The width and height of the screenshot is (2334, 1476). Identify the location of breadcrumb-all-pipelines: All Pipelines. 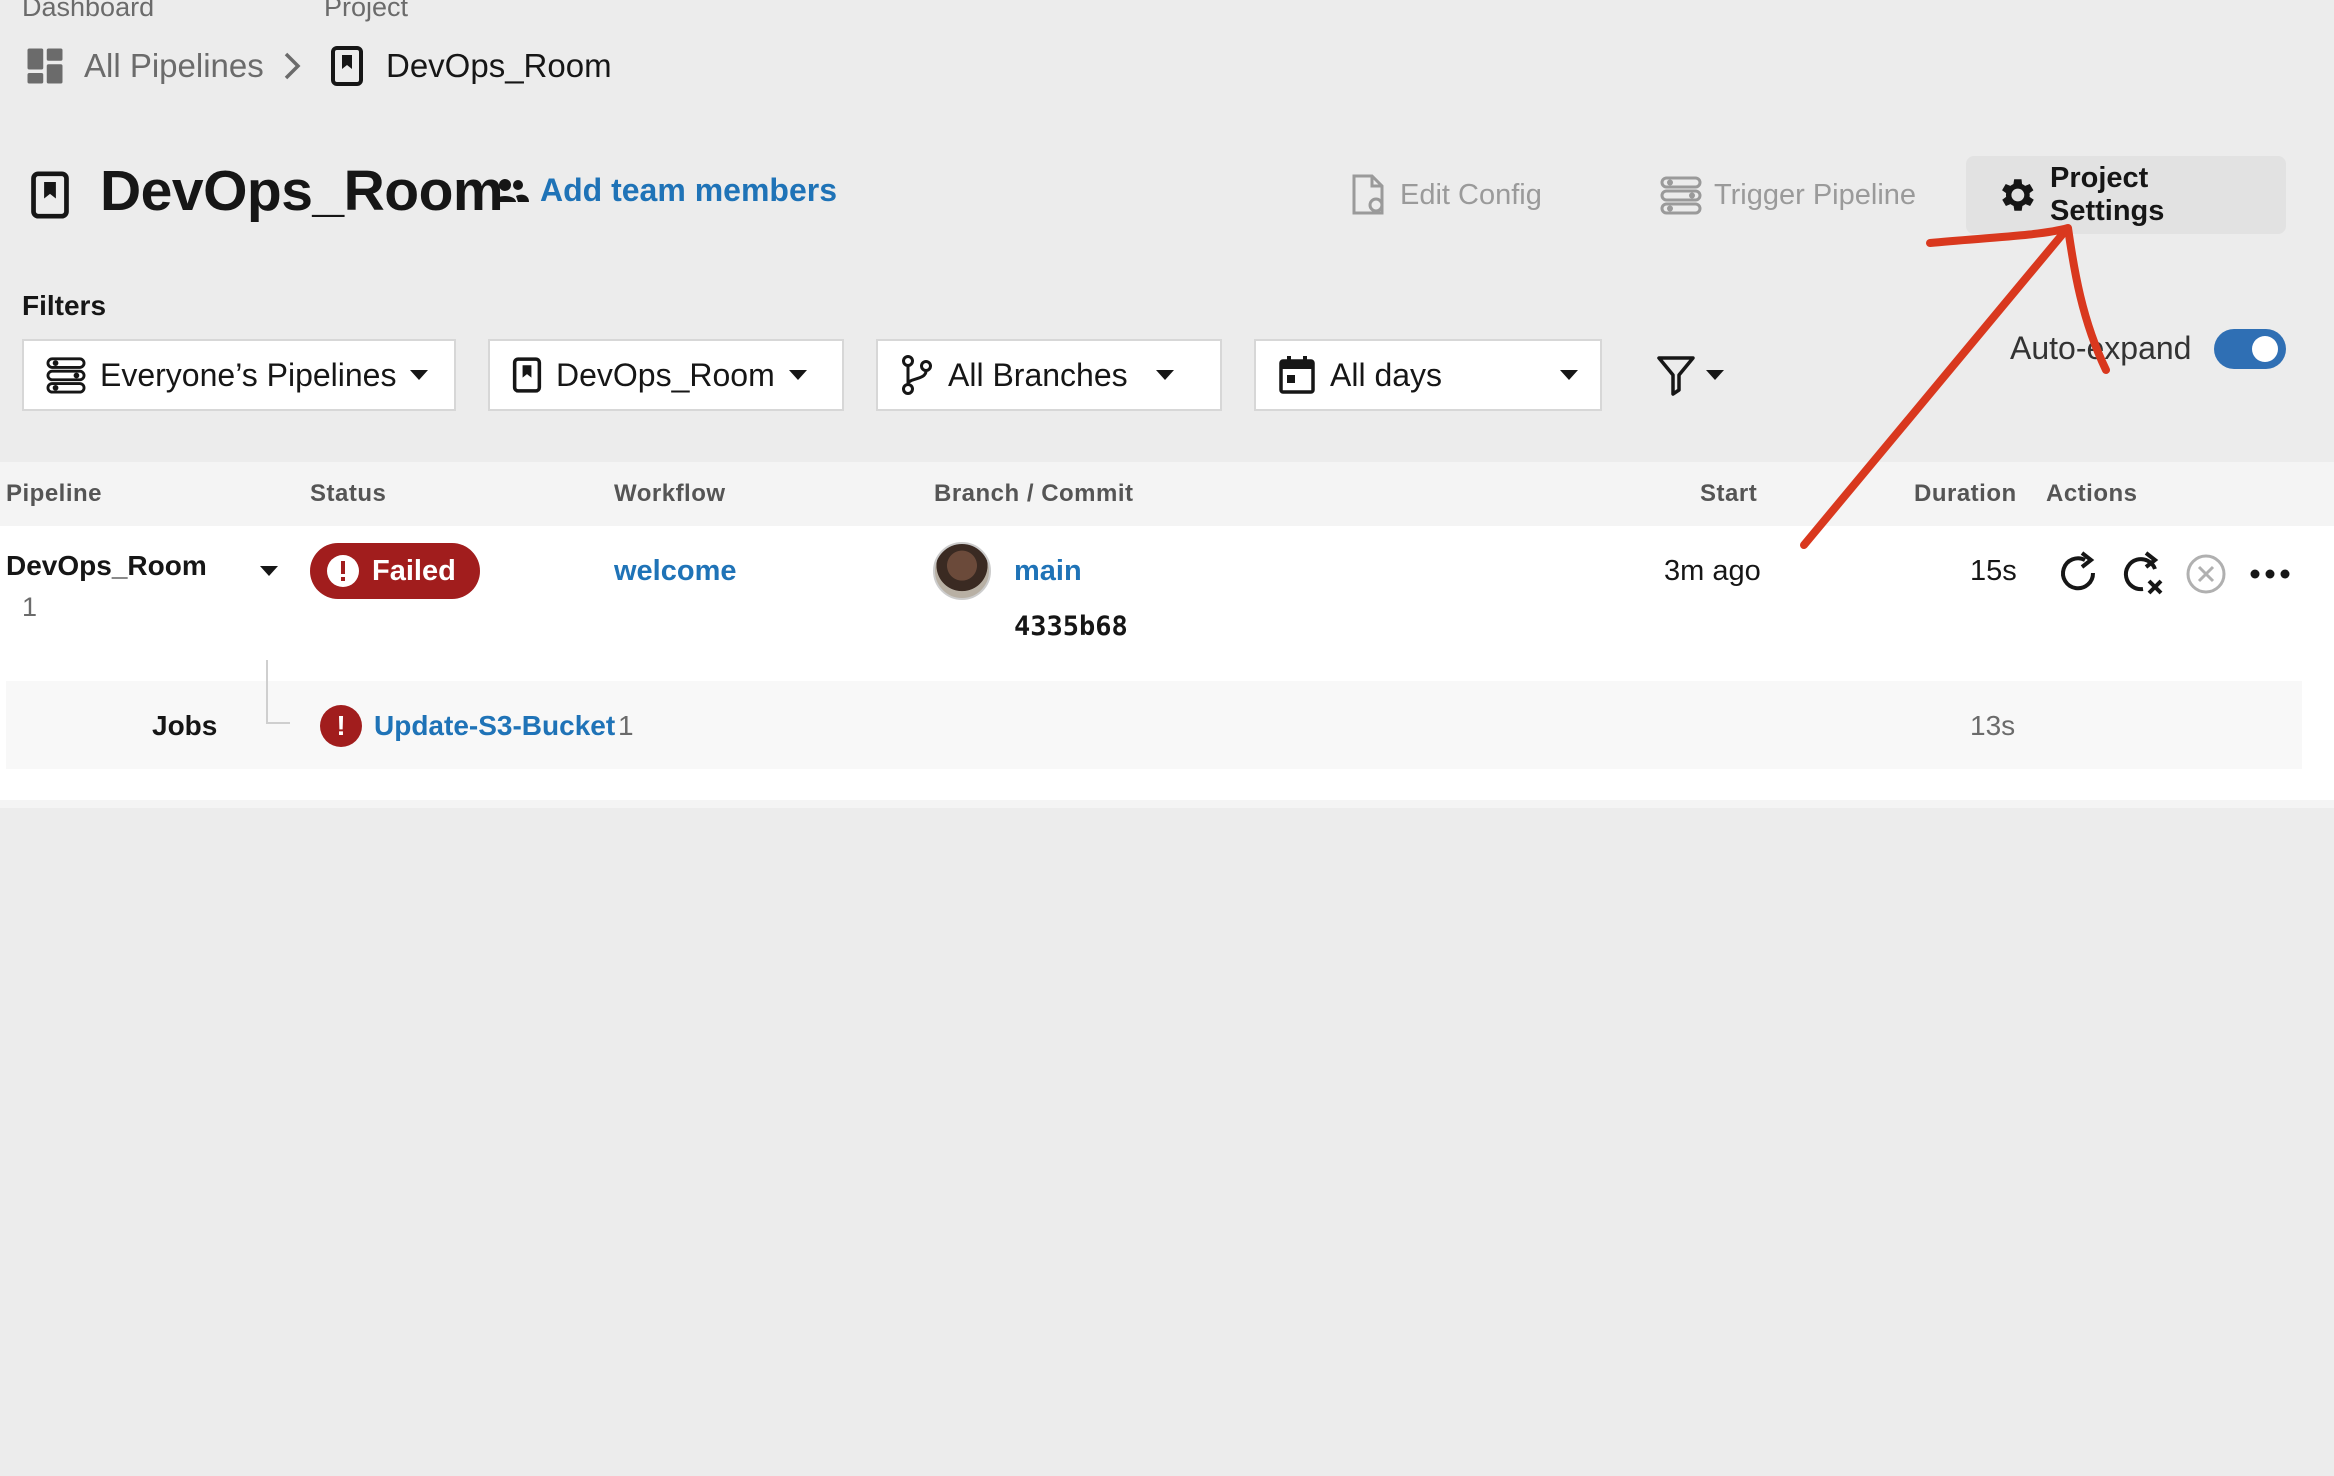
(144, 66).